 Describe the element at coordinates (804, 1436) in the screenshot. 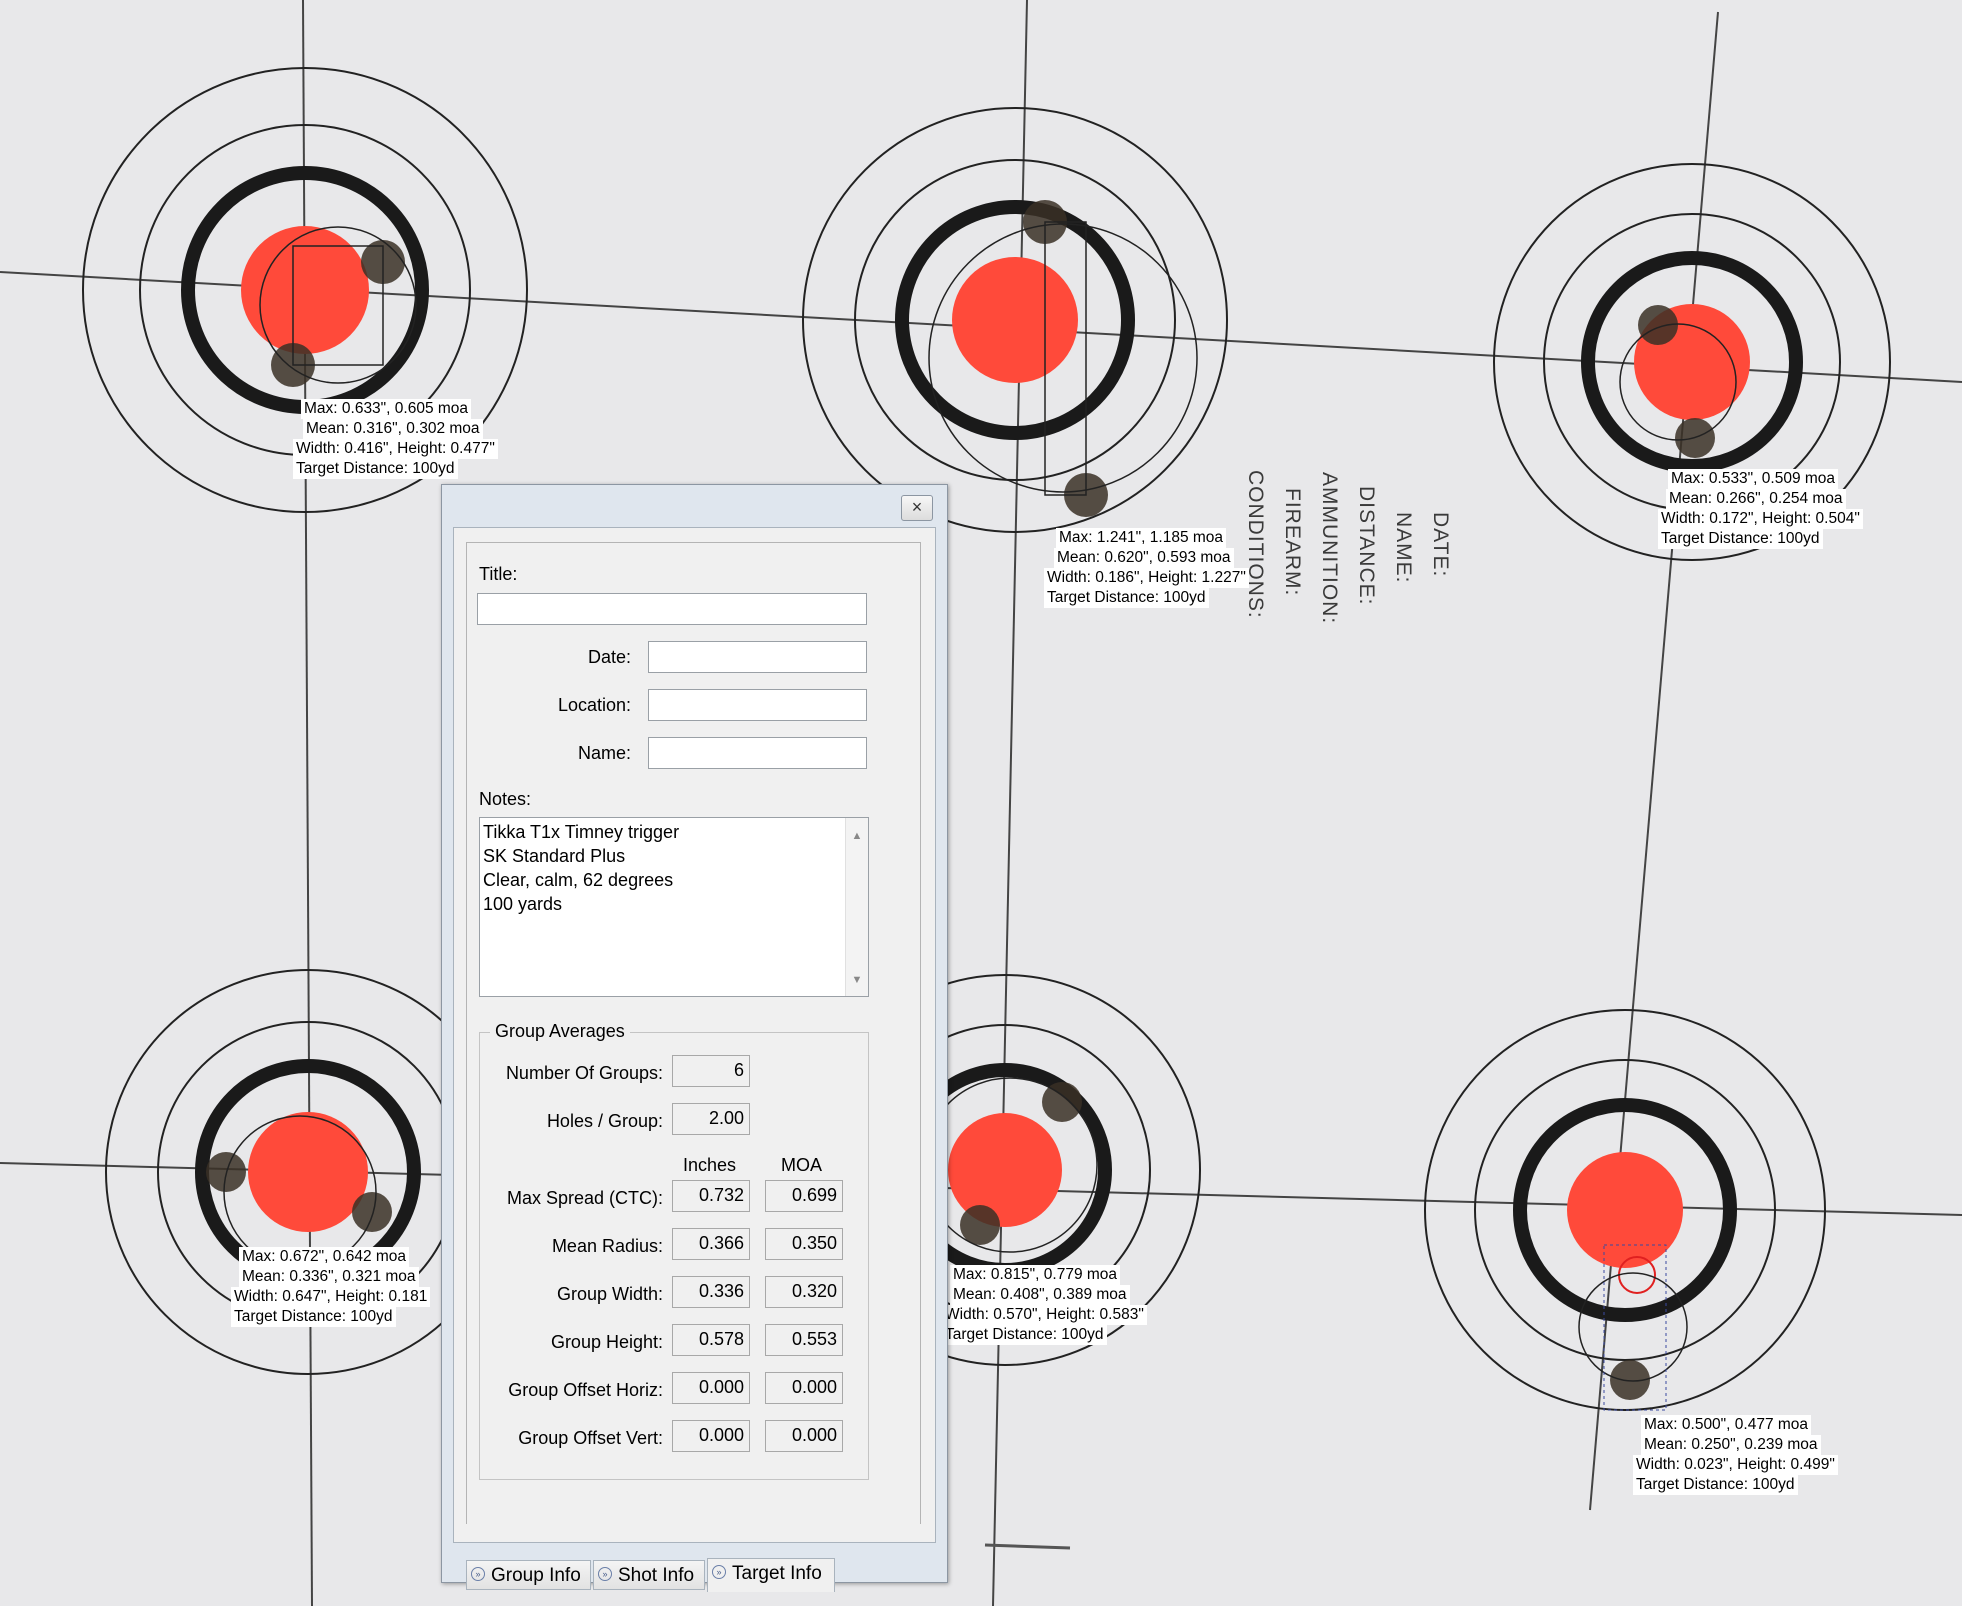

I see `group-offset-vert-moa: 0.000` at that location.